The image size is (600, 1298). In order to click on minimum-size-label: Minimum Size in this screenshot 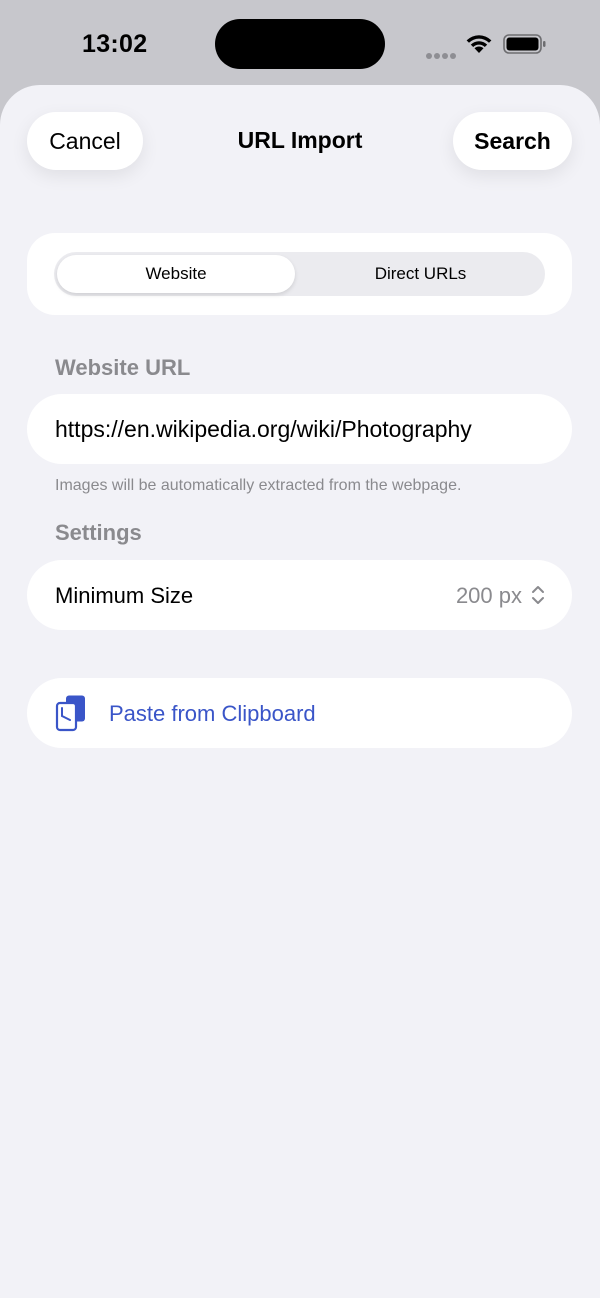, I will do `click(124, 595)`.